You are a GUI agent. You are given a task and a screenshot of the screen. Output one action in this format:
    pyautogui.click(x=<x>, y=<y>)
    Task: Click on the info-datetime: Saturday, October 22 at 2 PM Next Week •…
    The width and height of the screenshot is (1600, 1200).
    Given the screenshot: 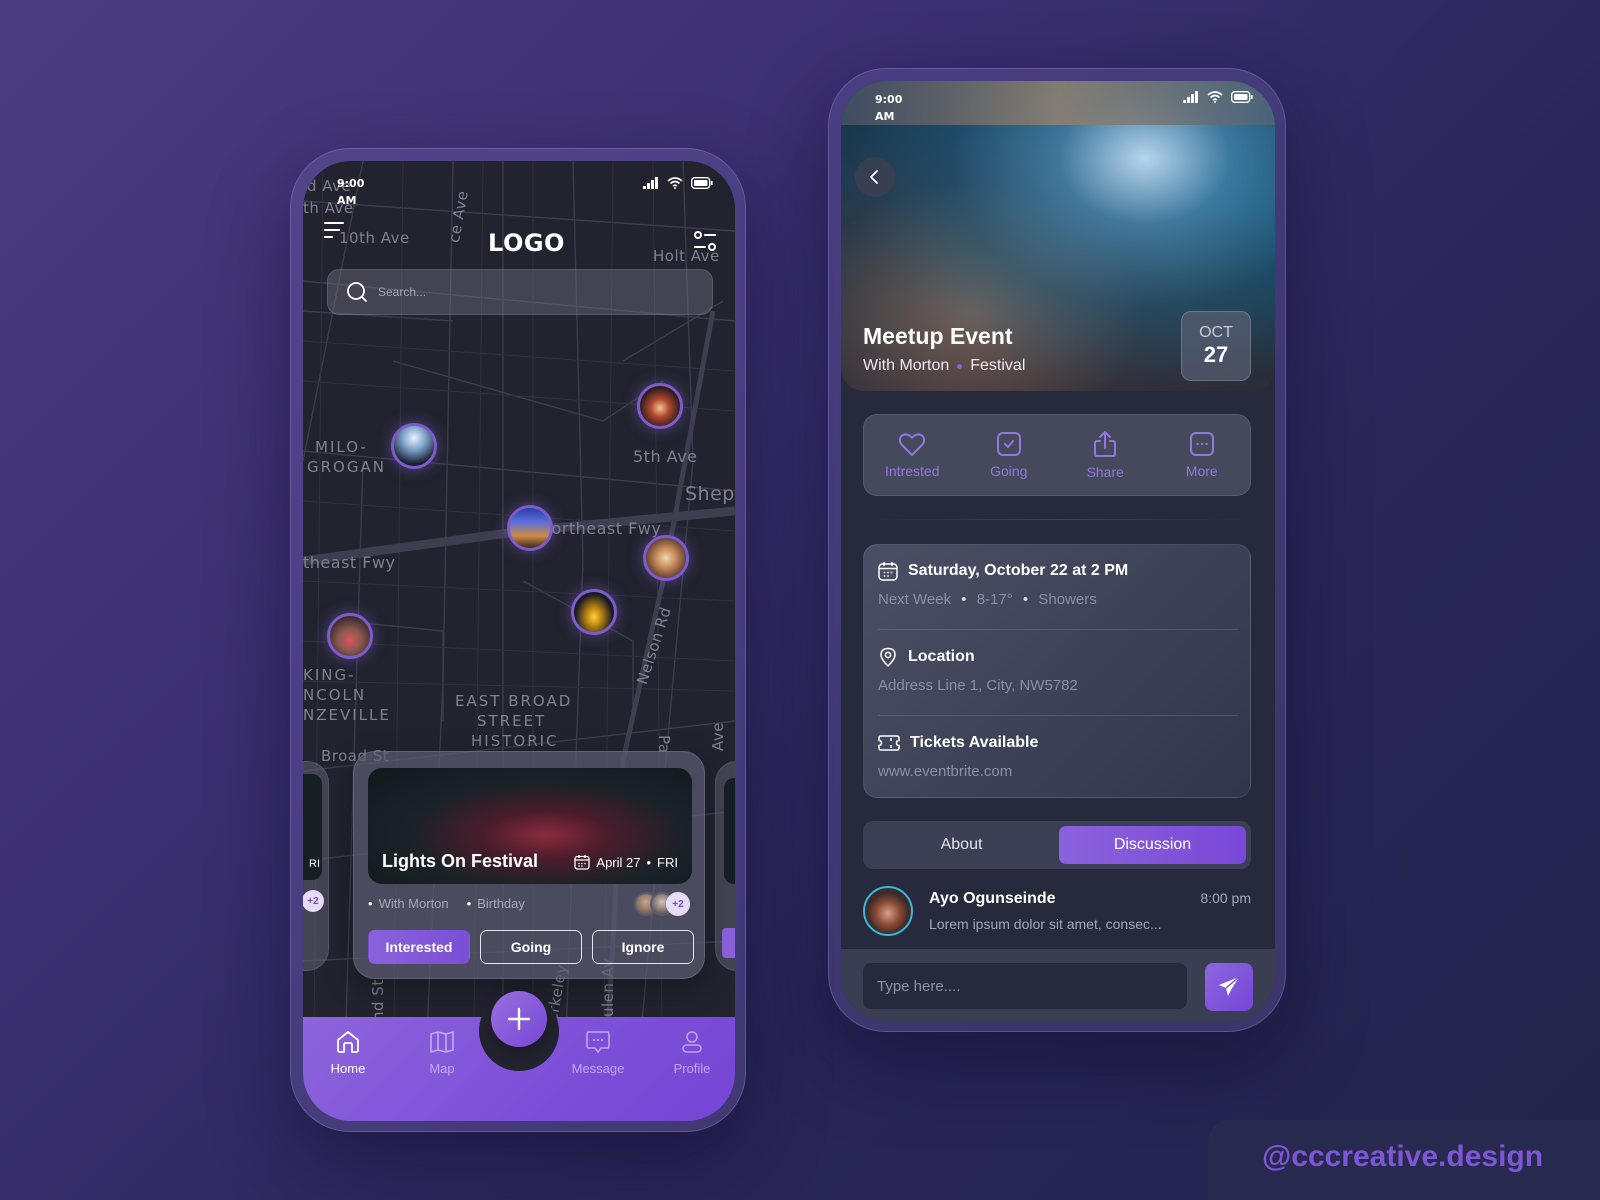 What is the action you would take?
    pyautogui.click(x=1058, y=584)
    